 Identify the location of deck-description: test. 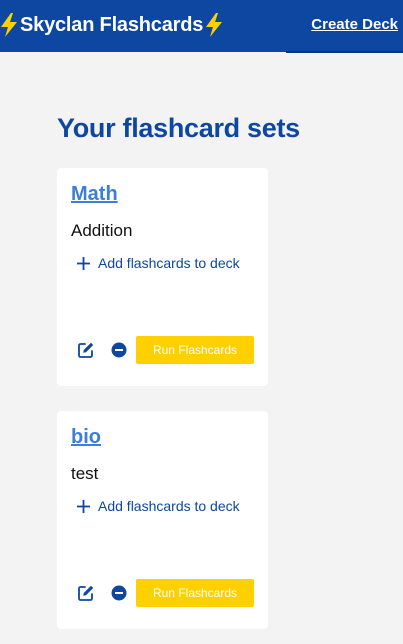
(85, 473).